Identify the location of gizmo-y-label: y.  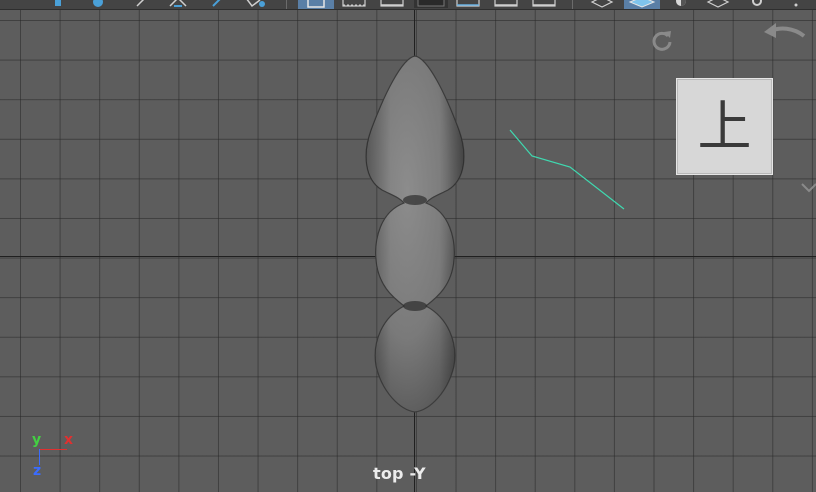
(37, 440).